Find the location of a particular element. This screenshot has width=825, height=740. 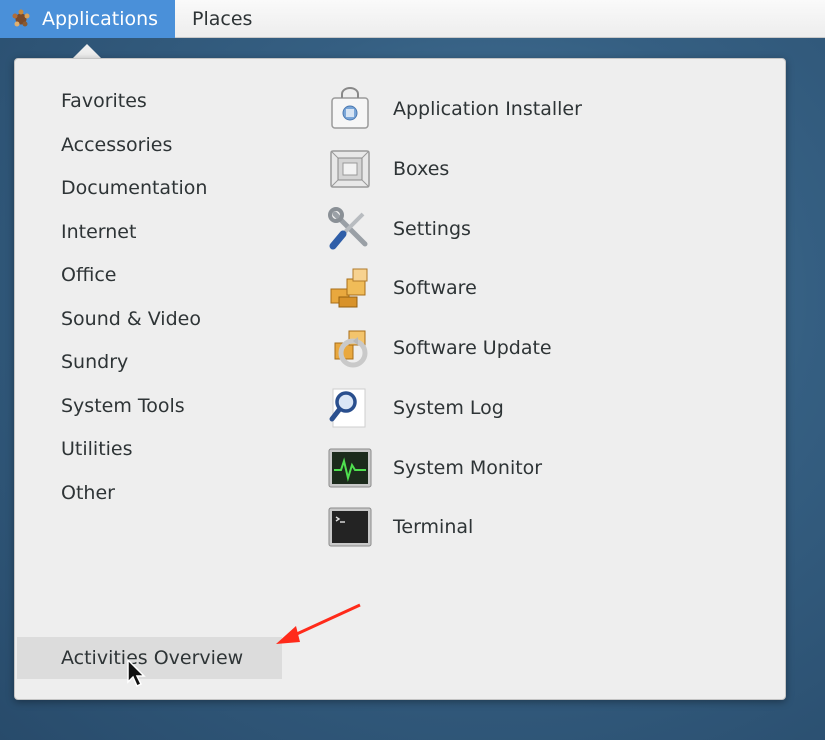

app-label: Software is located at coordinates (435, 288).